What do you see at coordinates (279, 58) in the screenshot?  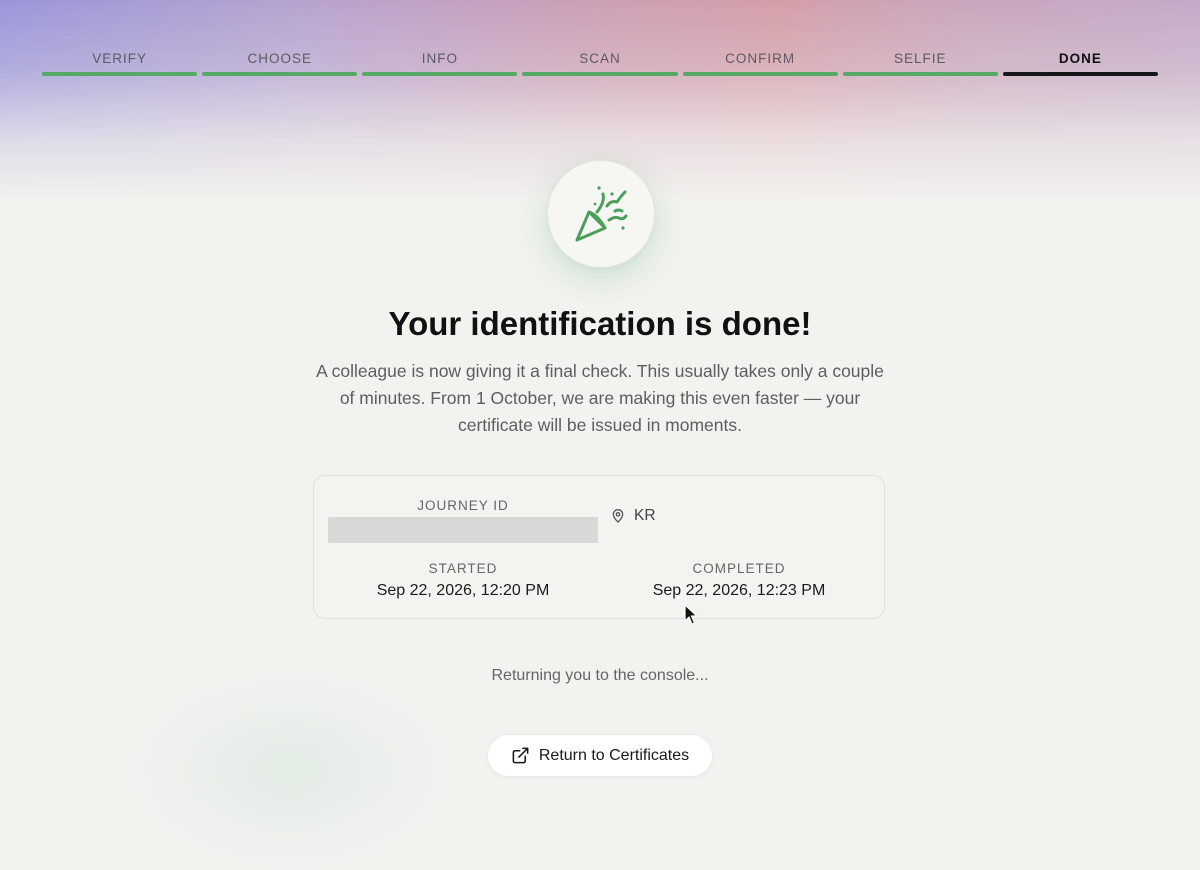 I see `step-label: CHOOSE` at bounding box center [279, 58].